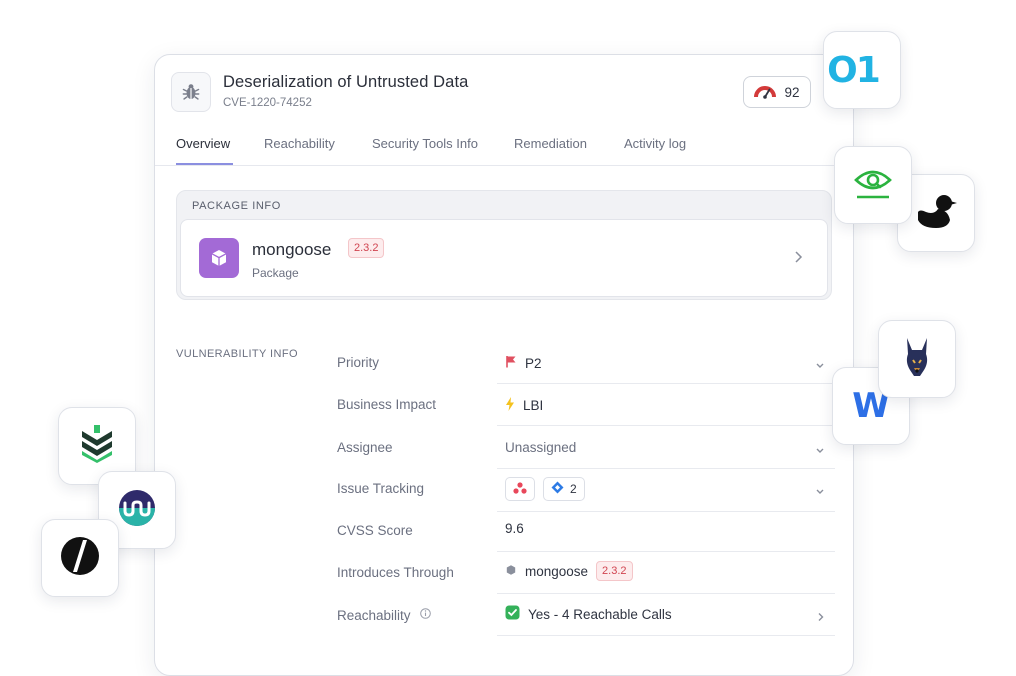  Describe the element at coordinates (292, 249) in the screenshot. I see `package-name: mongoose` at that location.